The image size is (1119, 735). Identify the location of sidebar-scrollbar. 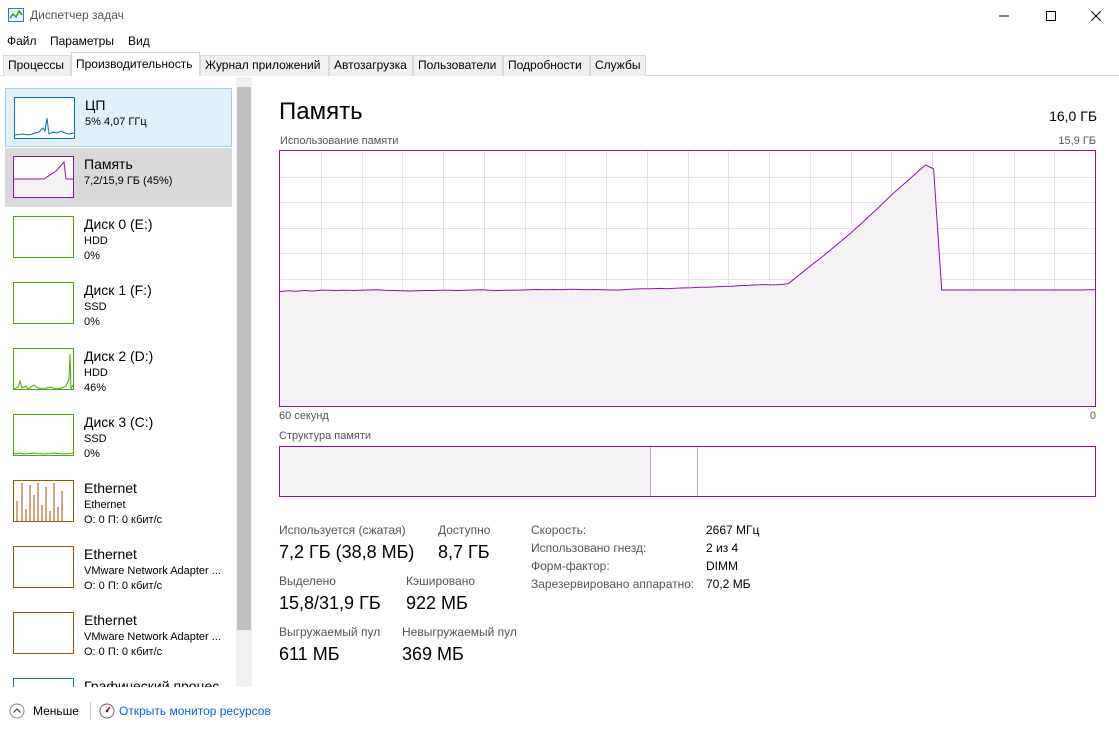
(244, 382).